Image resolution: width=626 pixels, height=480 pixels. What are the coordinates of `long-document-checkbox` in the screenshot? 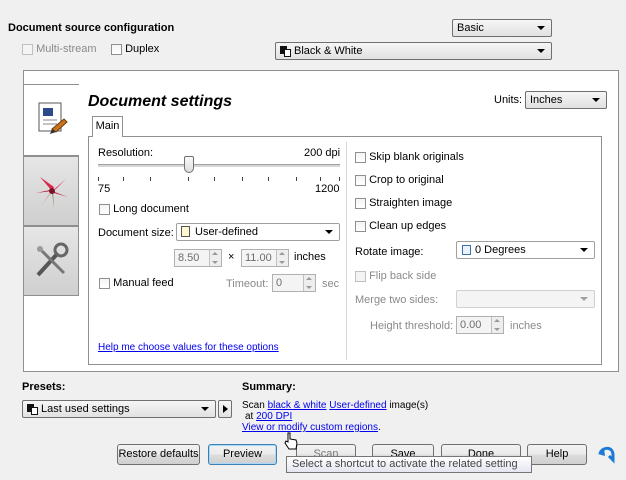 It's located at (104, 209).